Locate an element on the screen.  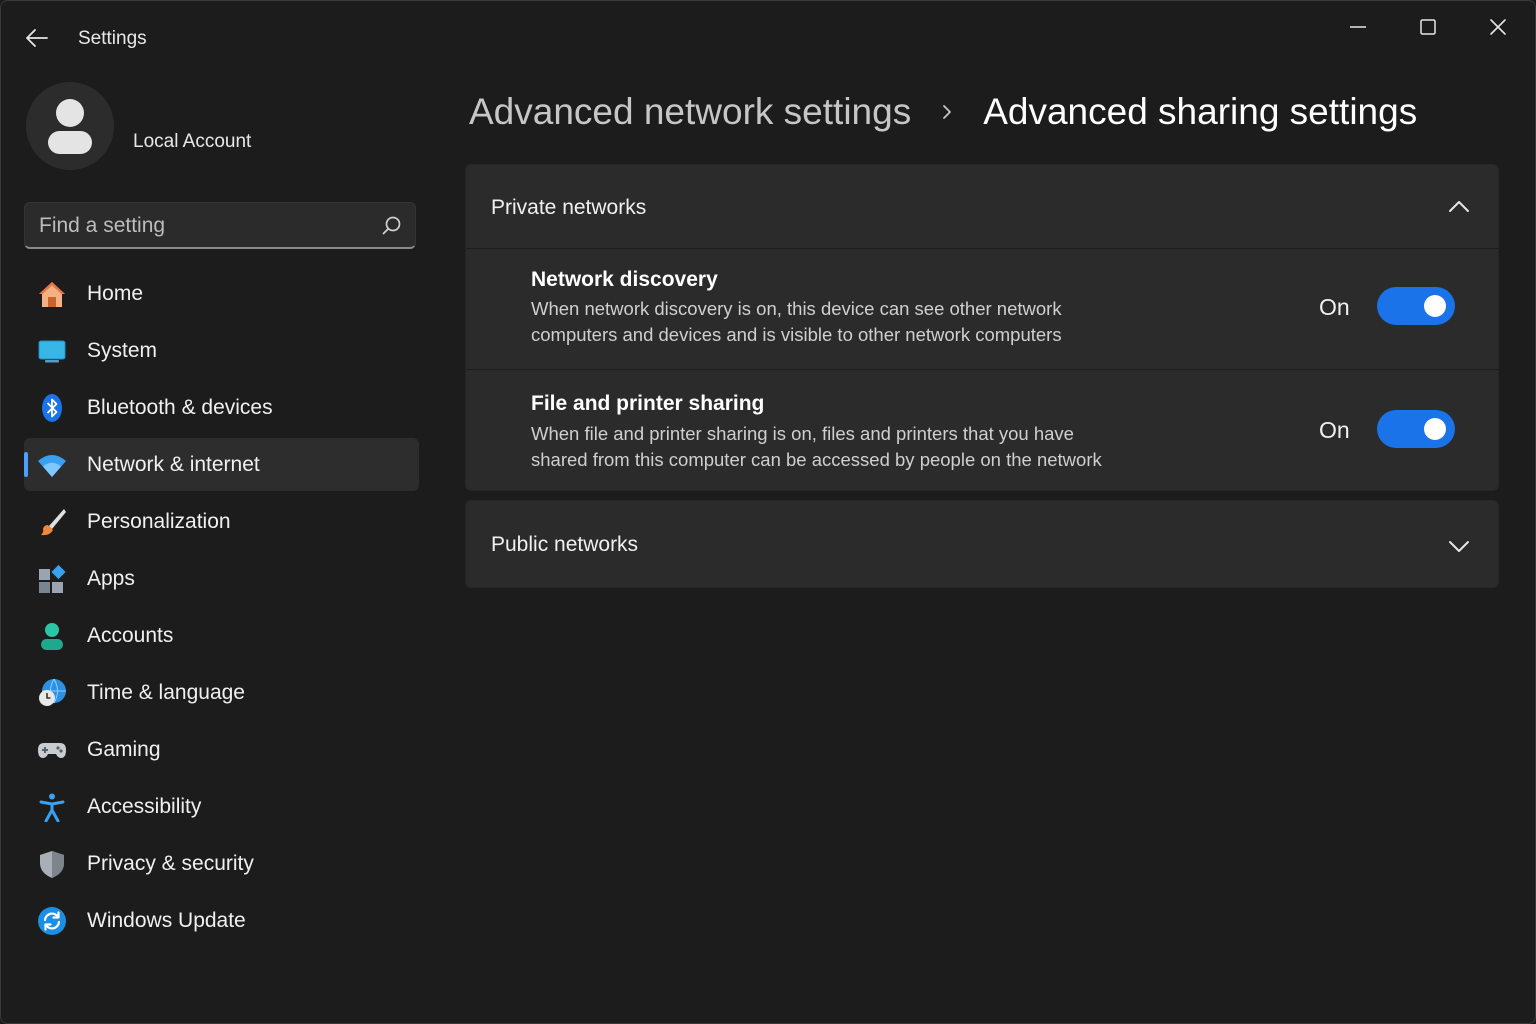
page-title: Advanced sharing settings is located at coordinates (1200, 111).